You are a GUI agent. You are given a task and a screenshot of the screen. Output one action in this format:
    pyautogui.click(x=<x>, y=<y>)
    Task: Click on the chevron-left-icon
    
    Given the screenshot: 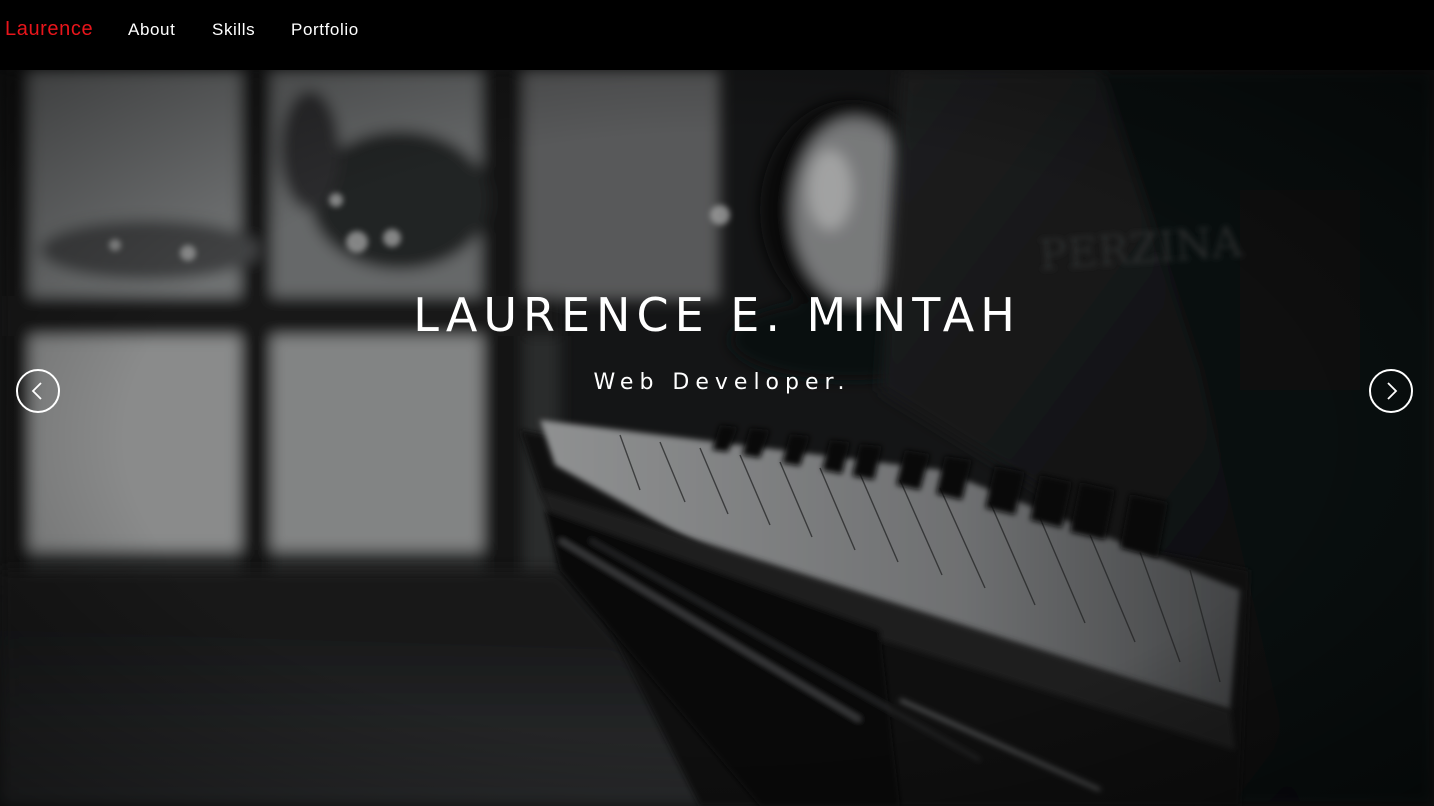 What is the action you would take?
    pyautogui.click(x=36, y=391)
    